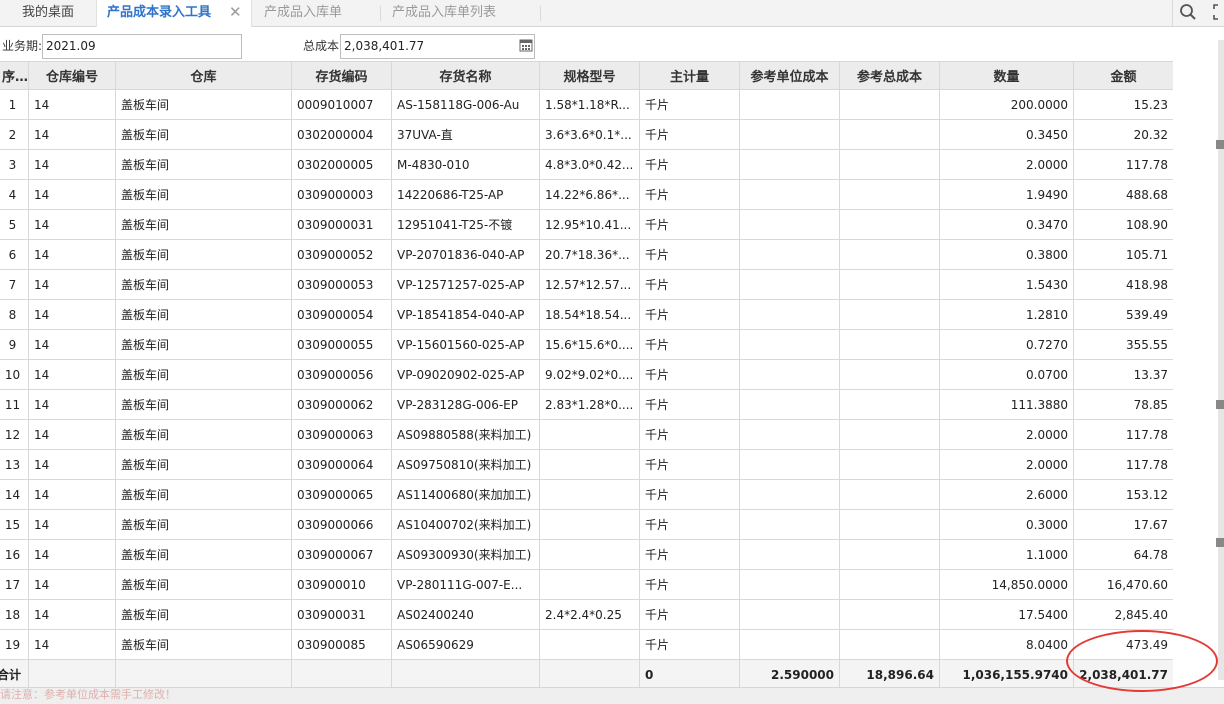 Image resolution: width=1224 pixels, height=704 pixels. What do you see at coordinates (1006, 524) in the screenshot?
I see `table-cell: 0.3000` at bounding box center [1006, 524].